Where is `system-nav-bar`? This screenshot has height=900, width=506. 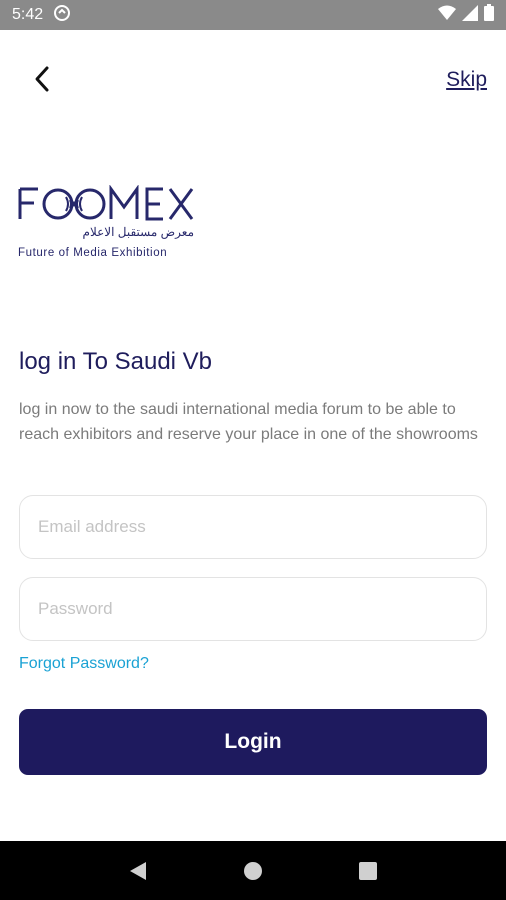 system-nav-bar is located at coordinates (253, 870).